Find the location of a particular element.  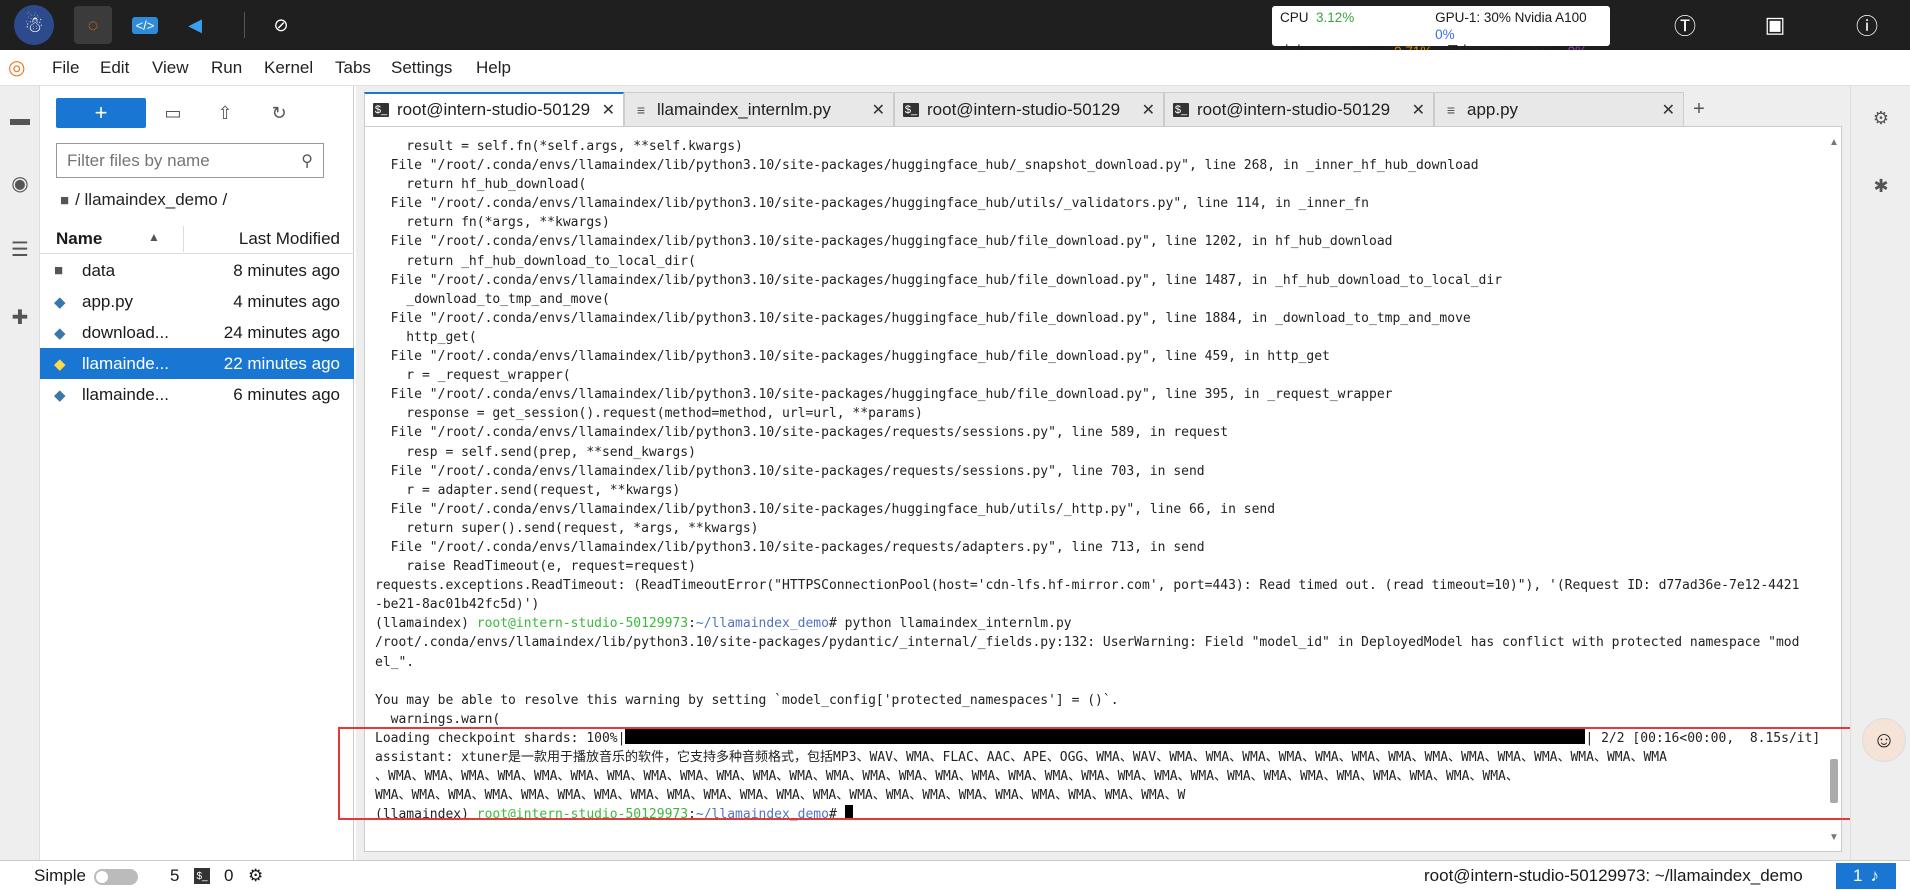

scroll-down-icon: ▼ is located at coordinates (1834, 837).